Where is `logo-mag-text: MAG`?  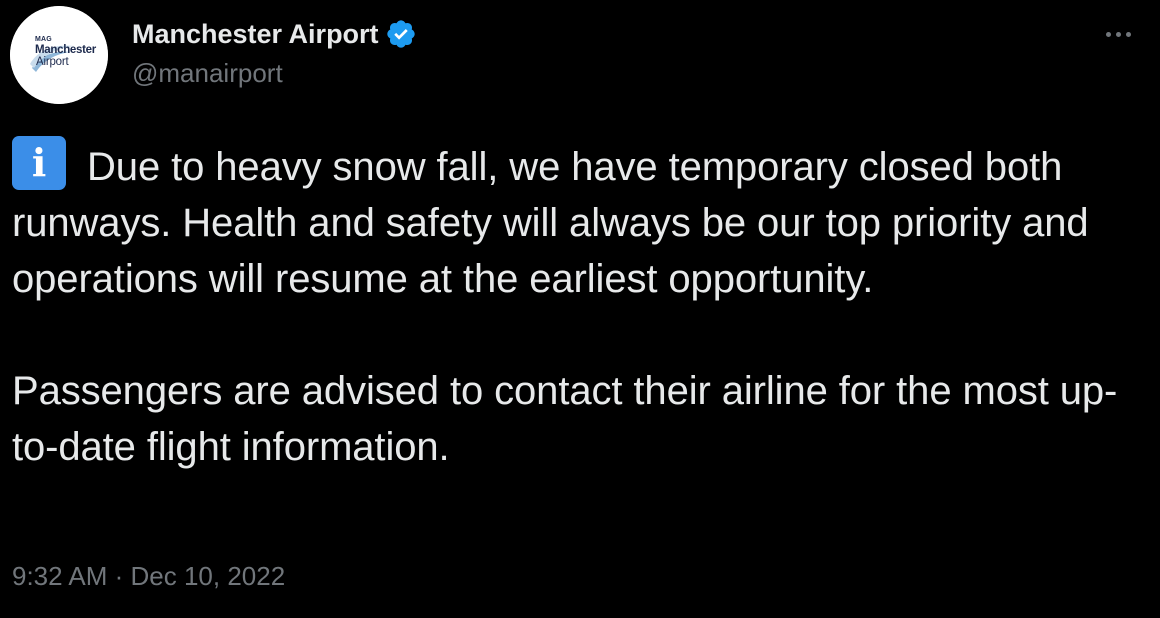
logo-mag-text: MAG is located at coordinates (43, 39).